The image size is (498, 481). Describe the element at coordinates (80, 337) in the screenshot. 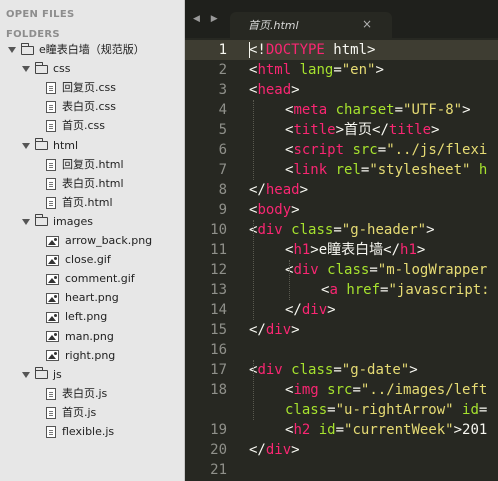

I see `file-item: man.png` at that location.